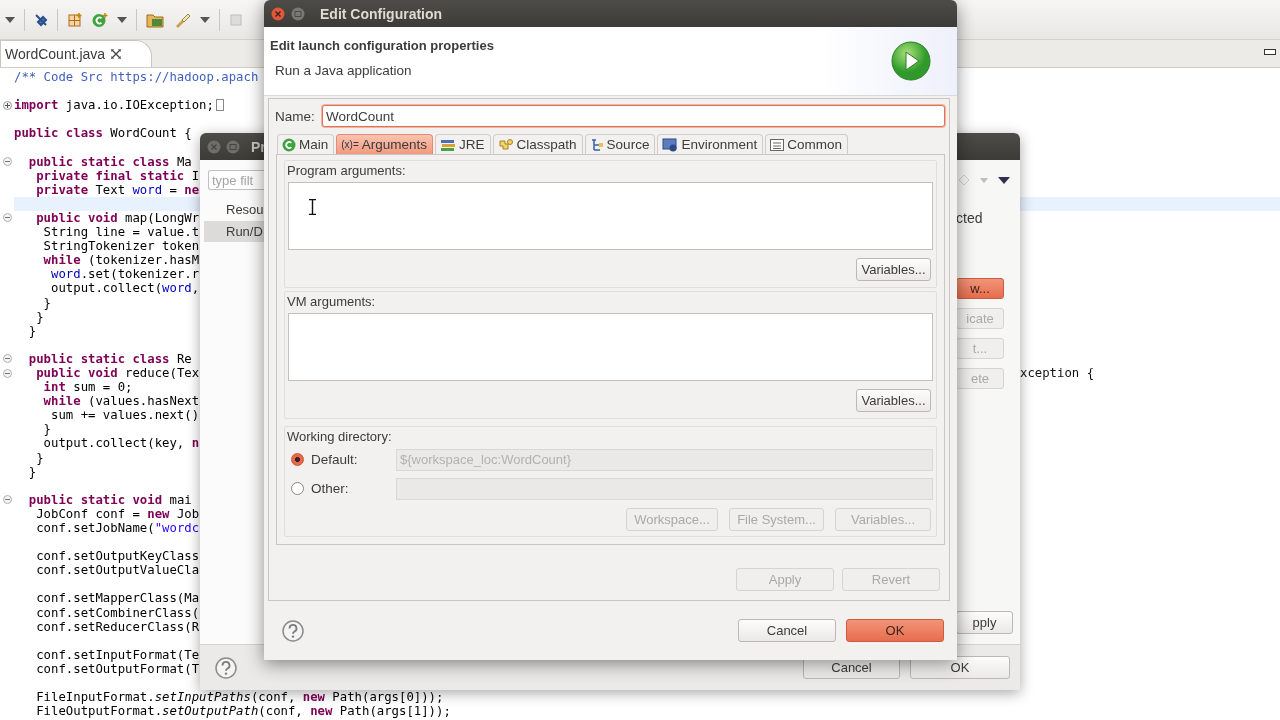 The height and width of the screenshot is (720, 1280). I want to click on code-line: word.set(tokenizer.r, so click(125, 274).